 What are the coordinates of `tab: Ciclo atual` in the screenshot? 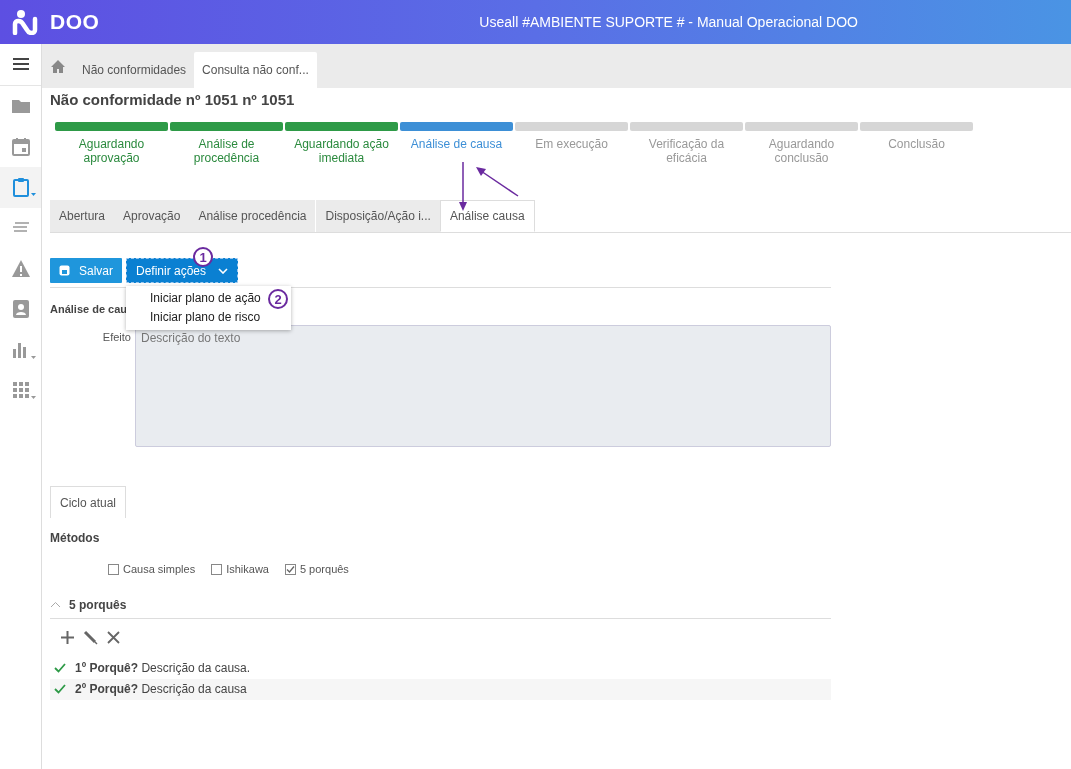 It's located at (88, 502).